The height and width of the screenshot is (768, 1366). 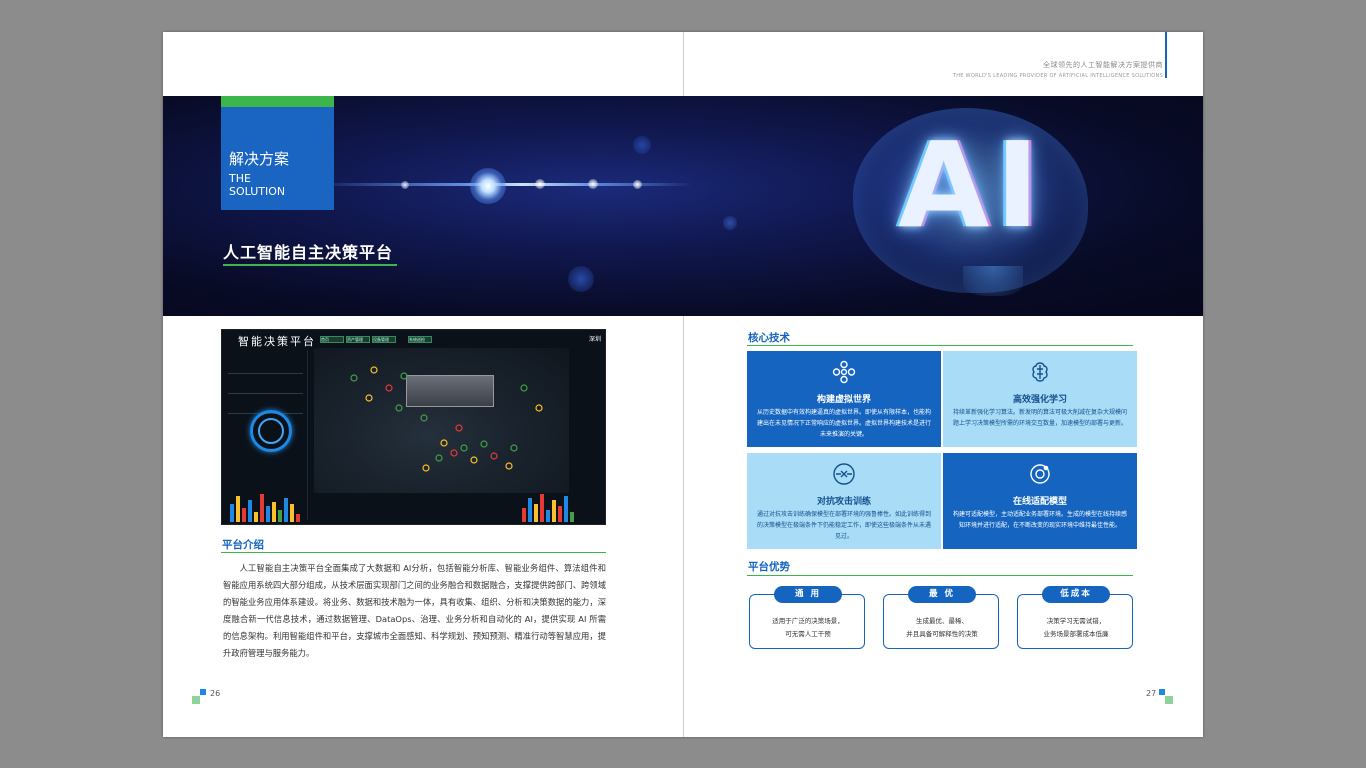 I want to click on advantage-card: 低成本 决策学习无需试错， 业务场景部署成本低廉, so click(x=1075, y=617).